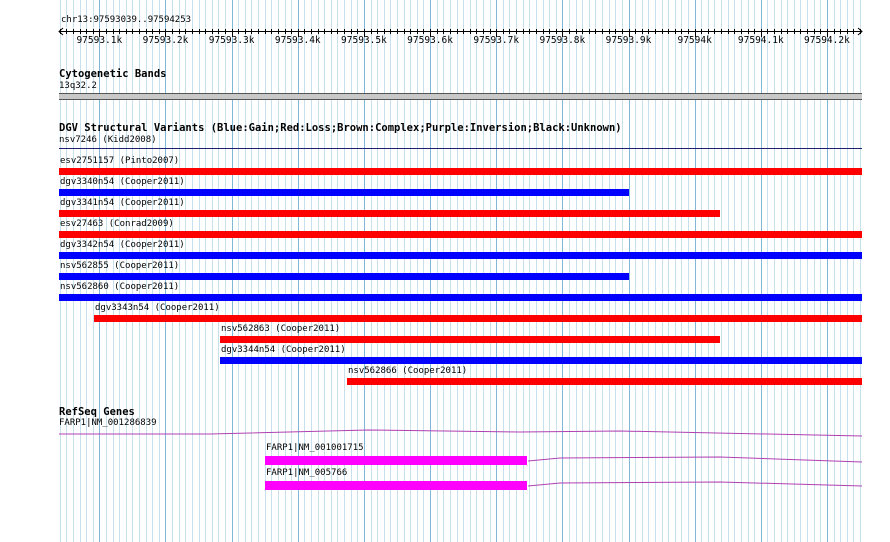 This screenshot has width=890, height=542. Describe the element at coordinates (306, 473) in the screenshot. I see `gene-label: FARP1|NM_005766` at that location.